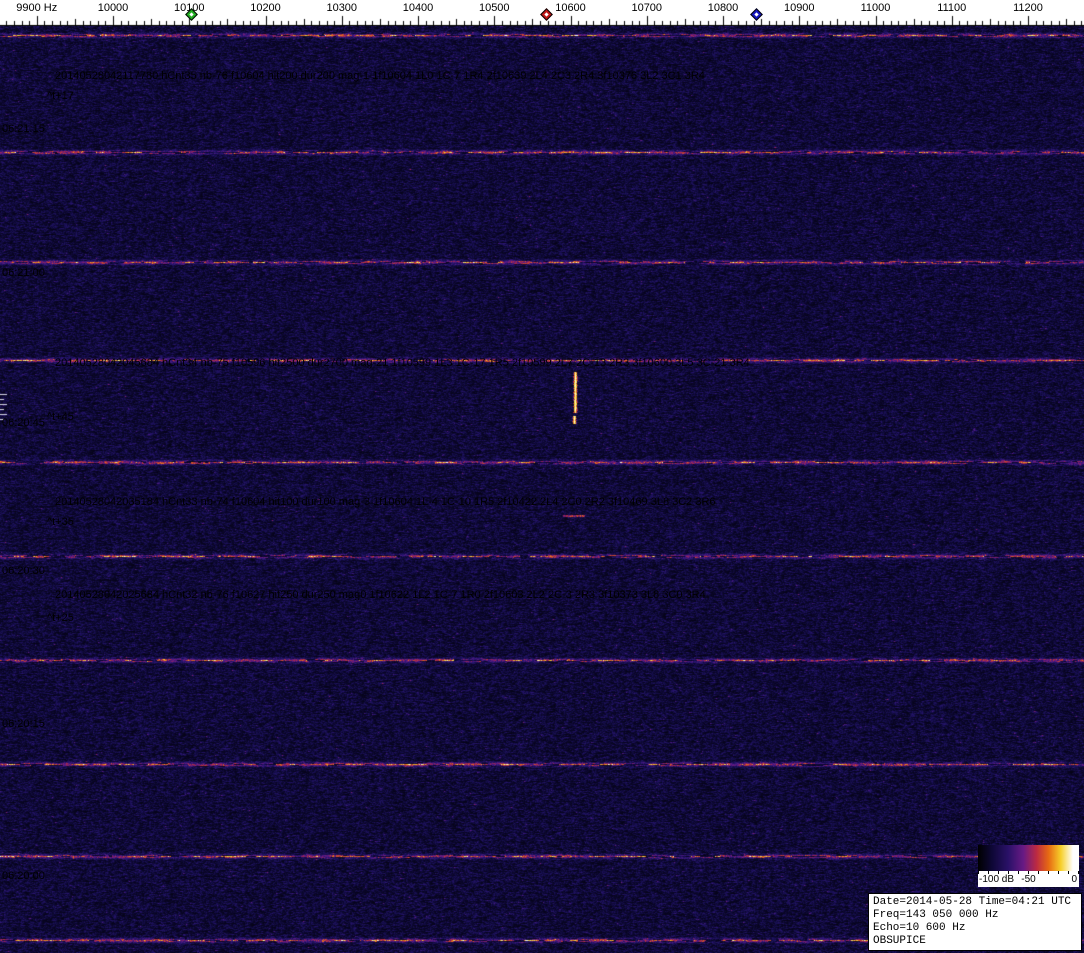  I want to click on info-echo-frequency: Echo=10 600 Hz, so click(919, 928).